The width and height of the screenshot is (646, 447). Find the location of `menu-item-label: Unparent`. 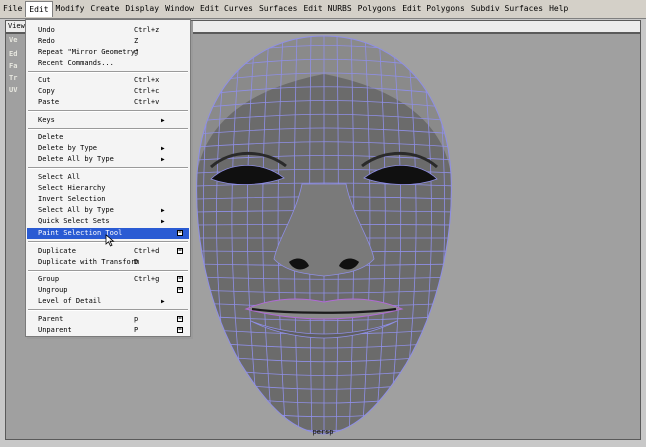

menu-item-label: Unparent is located at coordinates (55, 330).